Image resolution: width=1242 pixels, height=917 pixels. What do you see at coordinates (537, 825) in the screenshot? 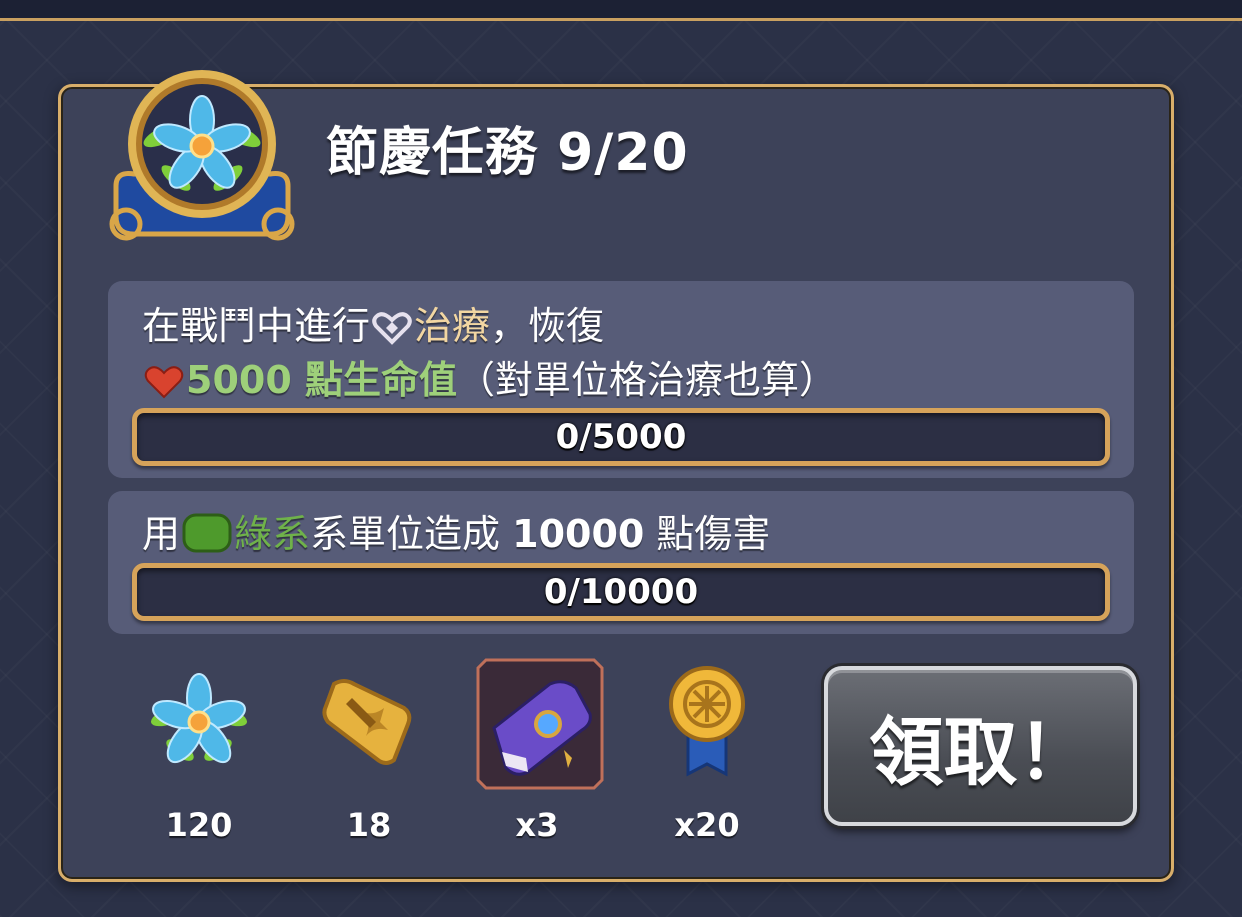
I see `reward-count: x3` at bounding box center [537, 825].